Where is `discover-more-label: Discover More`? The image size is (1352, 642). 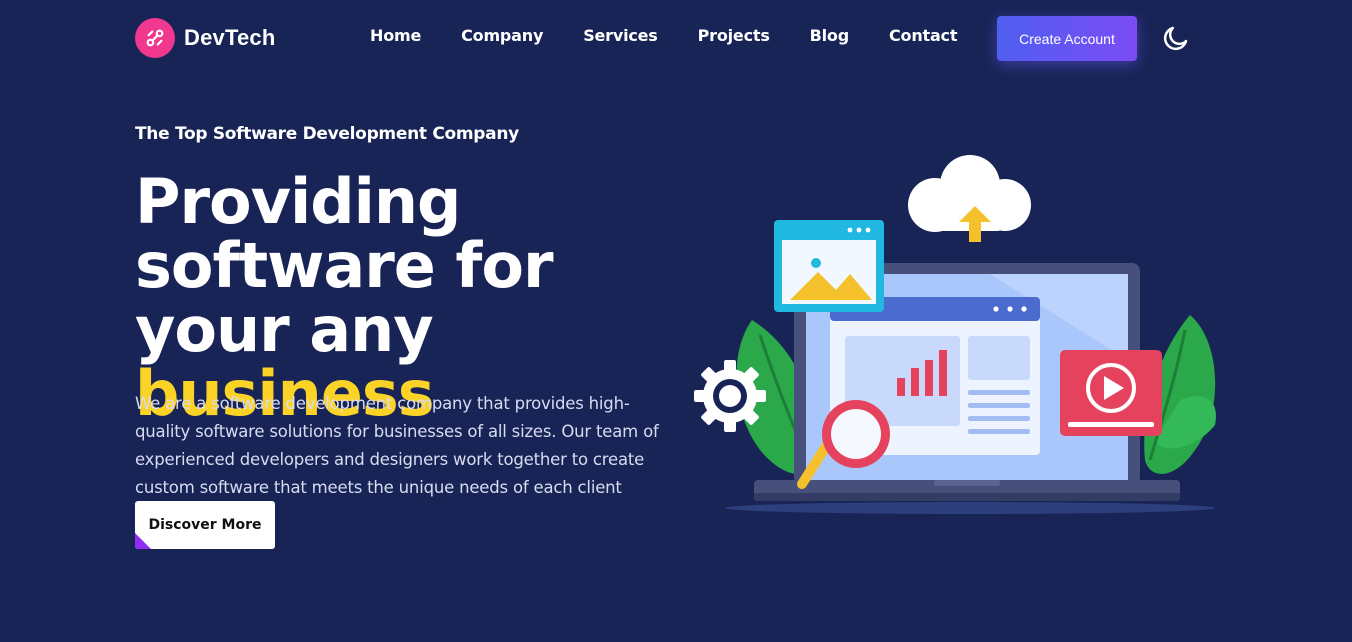
discover-more-label: Discover More is located at coordinates (205, 525).